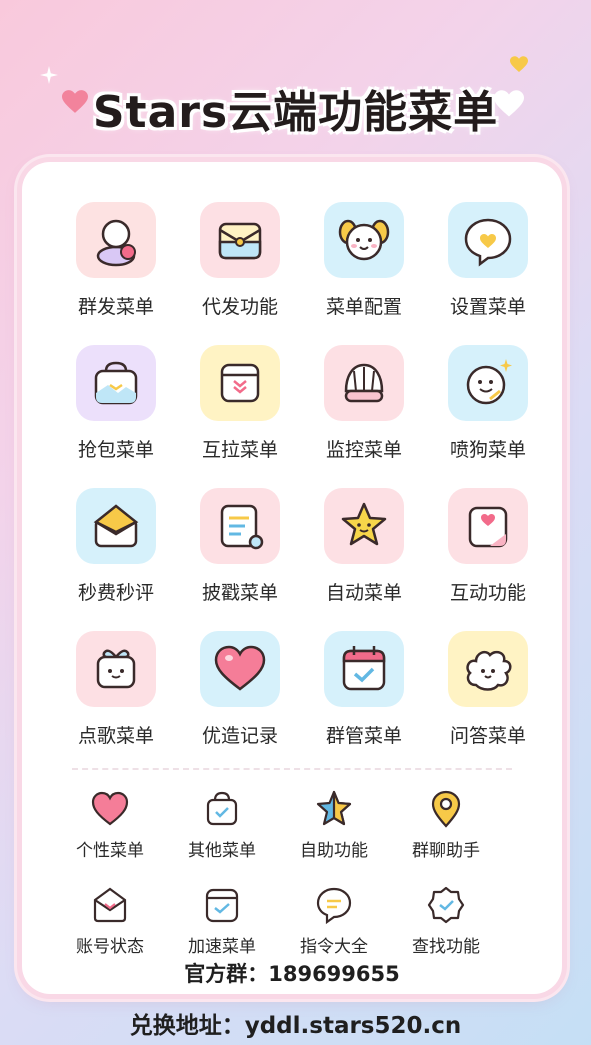 The image size is (591, 1045). I want to click on menu-item-label: 代发功能, so click(239, 307).